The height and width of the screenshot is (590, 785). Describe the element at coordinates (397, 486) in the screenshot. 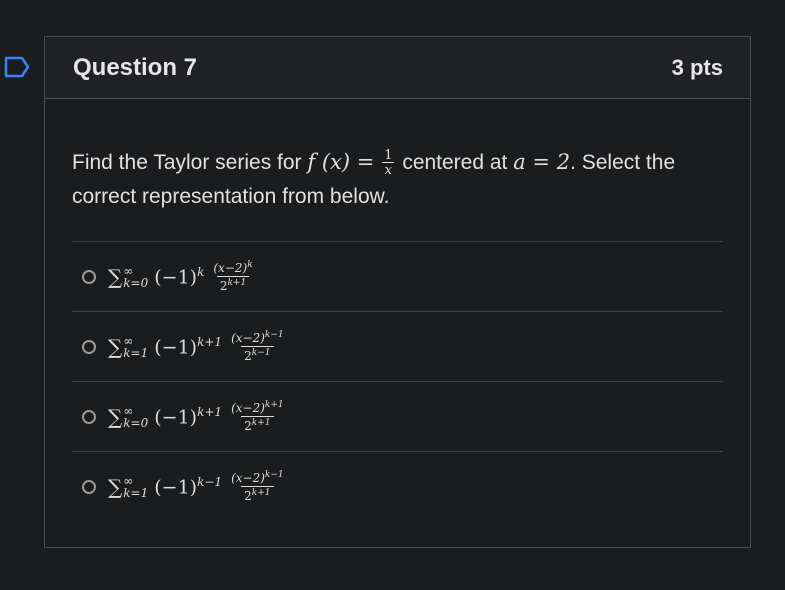

I see `answer-option-4: ∑ ∞ k=1 (−1)k−1 (x−2)k−1 2k+1` at that location.